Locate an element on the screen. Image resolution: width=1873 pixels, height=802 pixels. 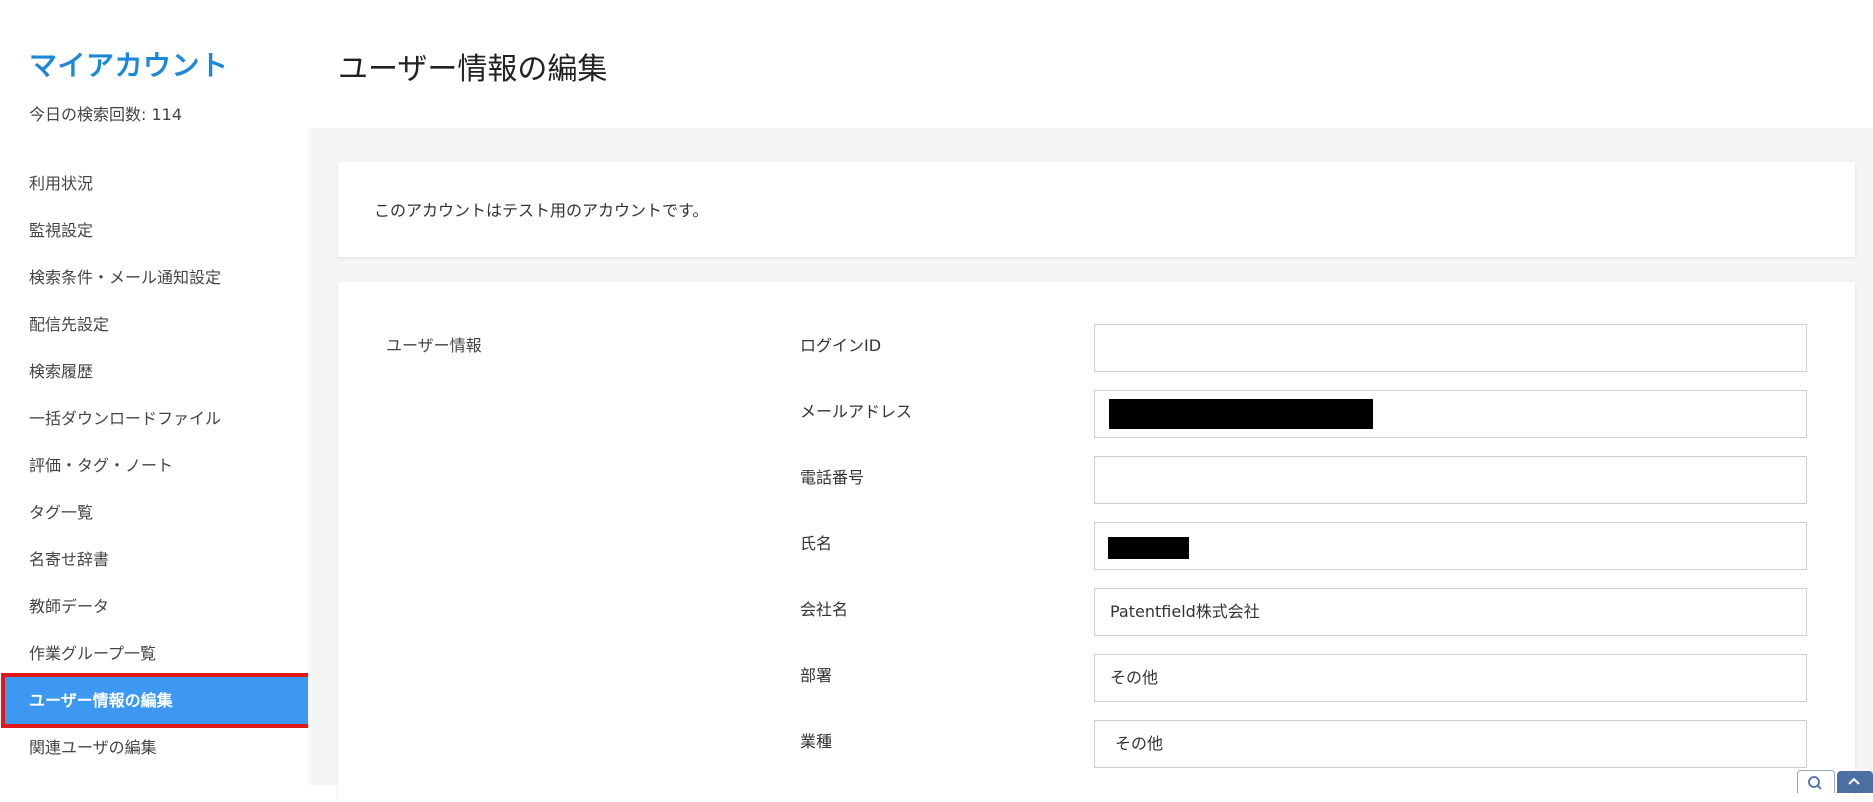
field-row-name: 氏名 is located at coordinates (1096, 551).